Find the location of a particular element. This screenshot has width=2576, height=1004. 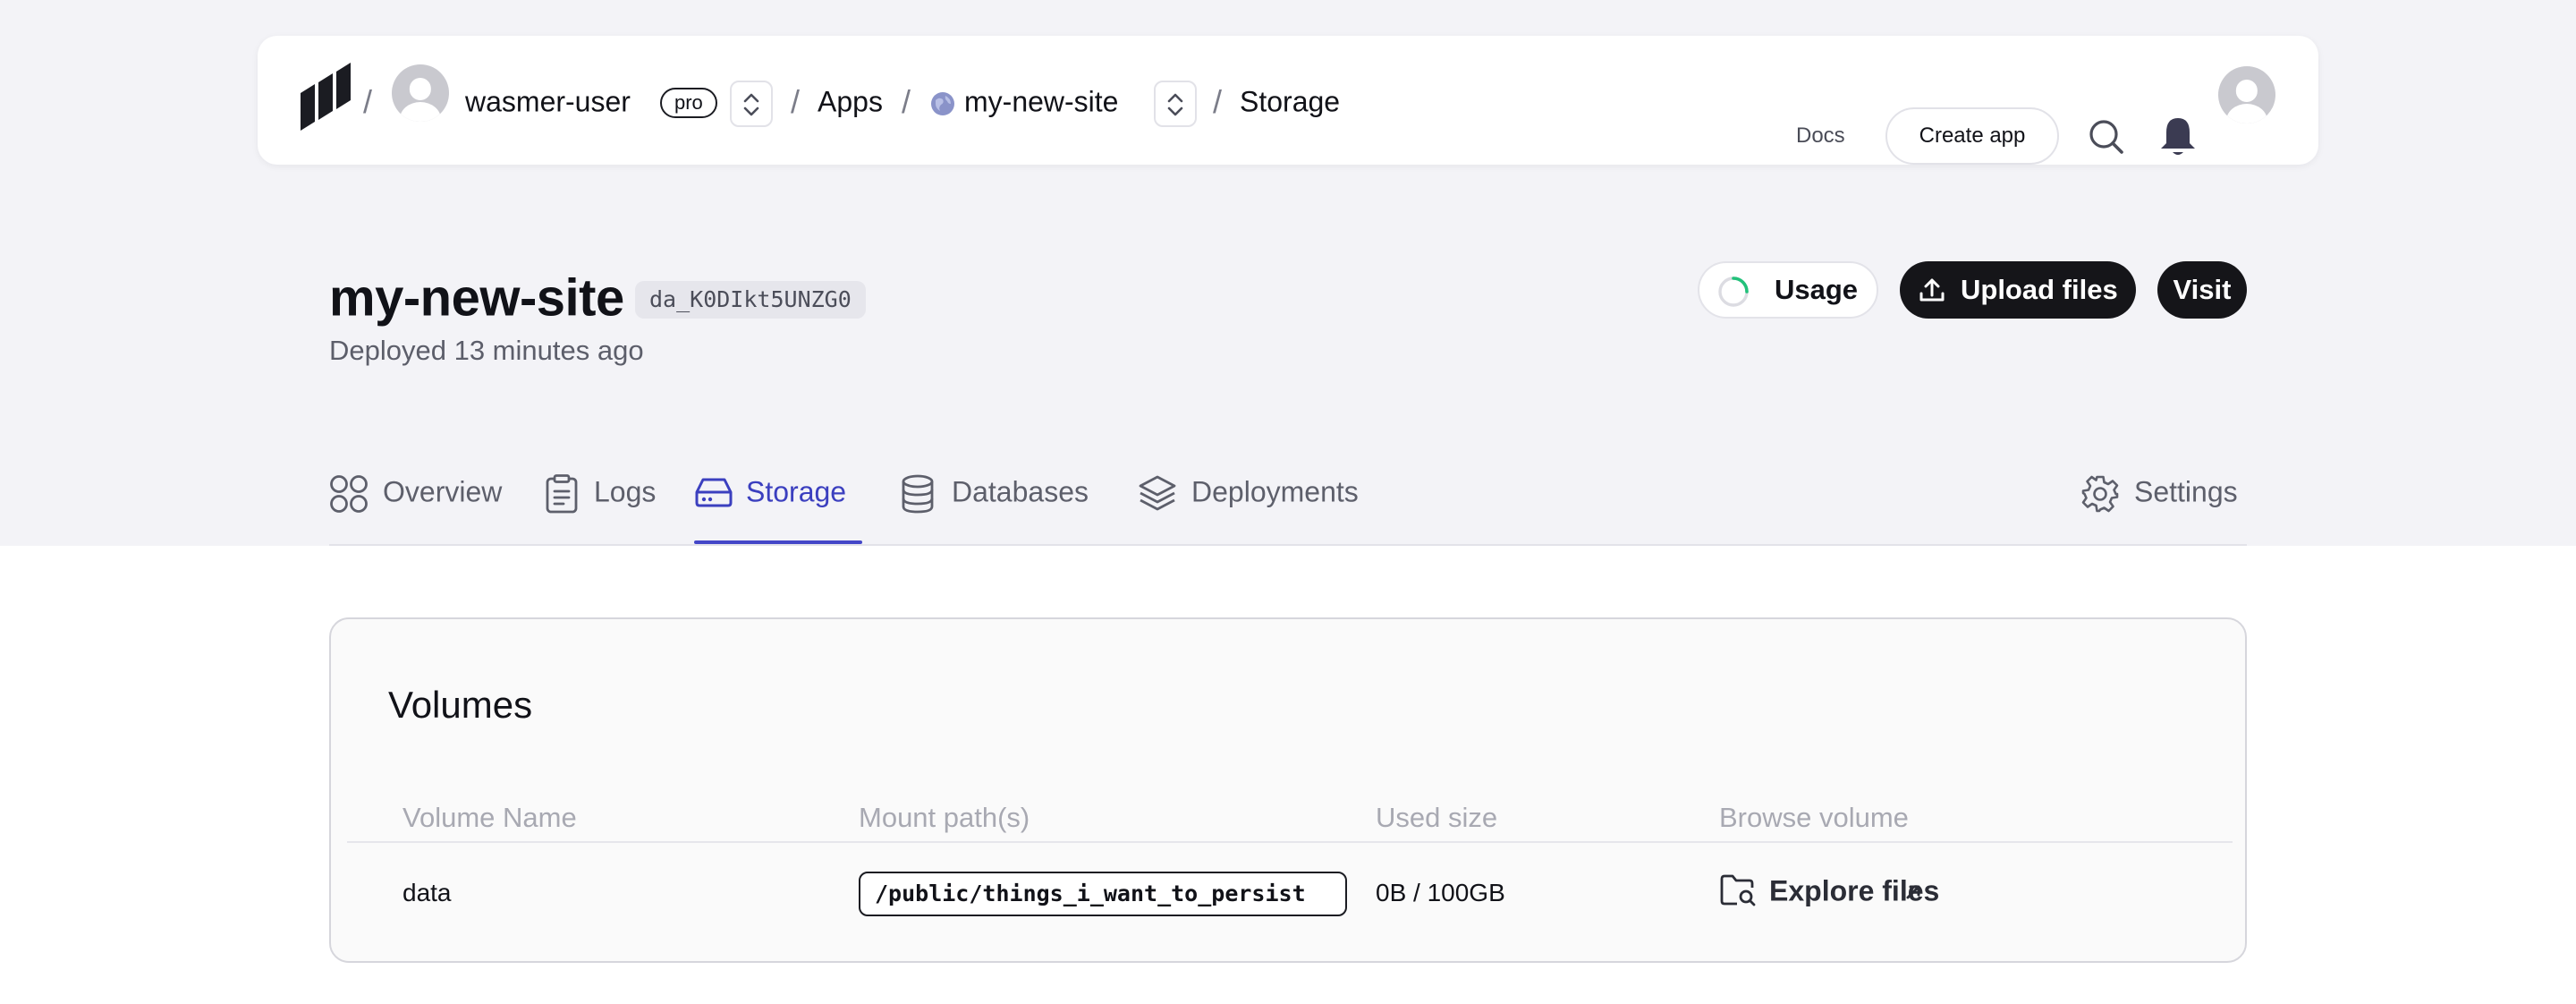

app-globe-icon is located at coordinates (942, 103).